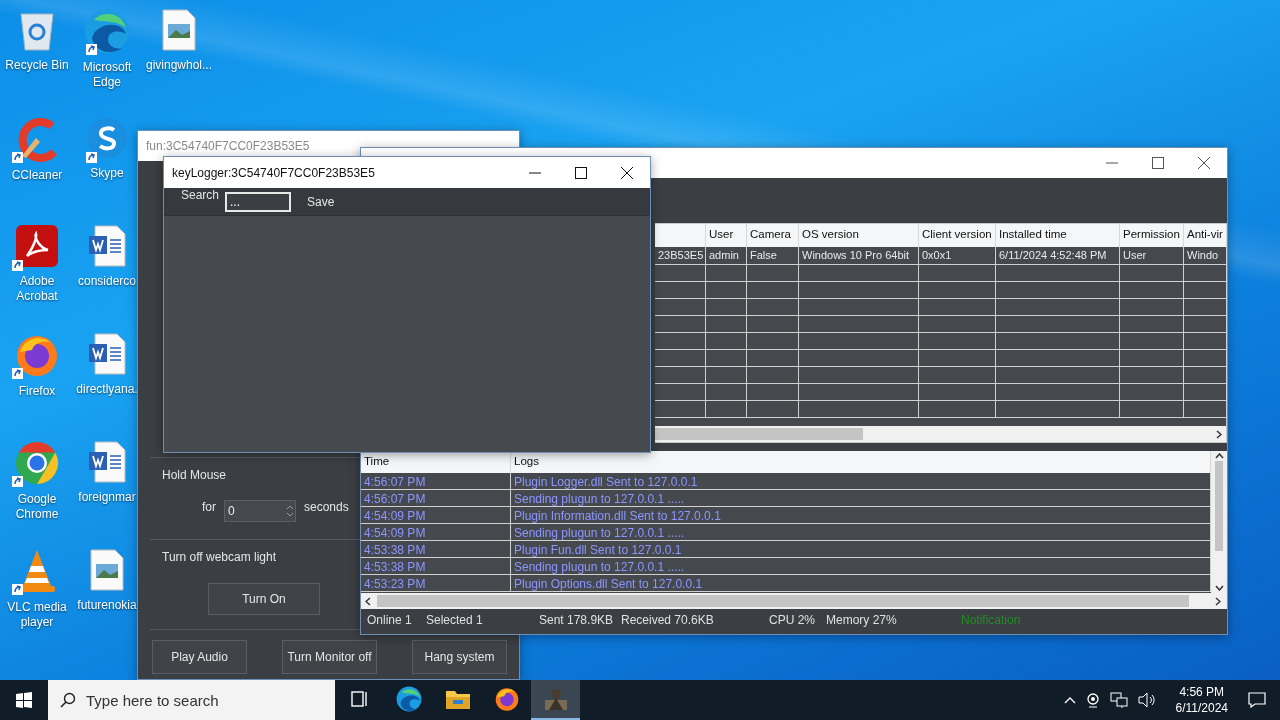  I want to click on log-message: Plugin Options.dll Sent to 127.0.0.1, so click(861, 583).